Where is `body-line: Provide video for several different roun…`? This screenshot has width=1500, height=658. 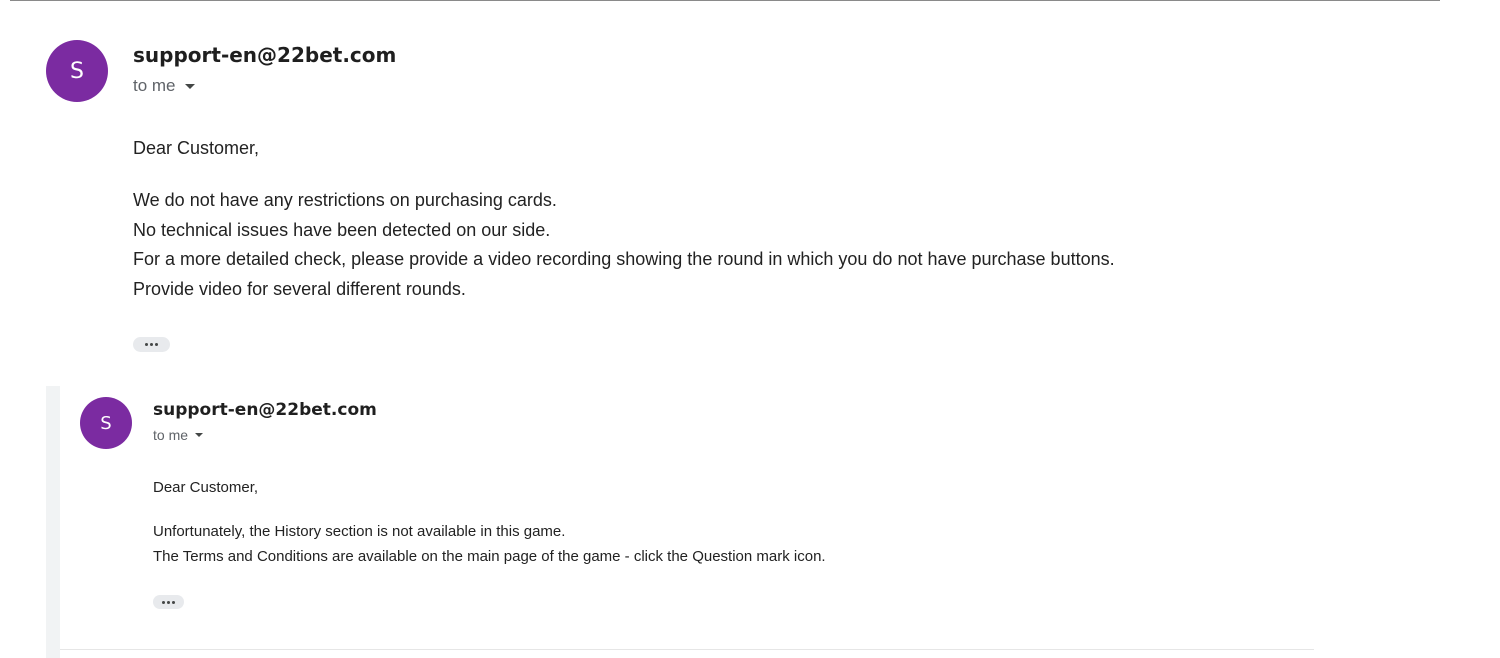
body-line: Provide video for several different roun… is located at coordinates (299, 288).